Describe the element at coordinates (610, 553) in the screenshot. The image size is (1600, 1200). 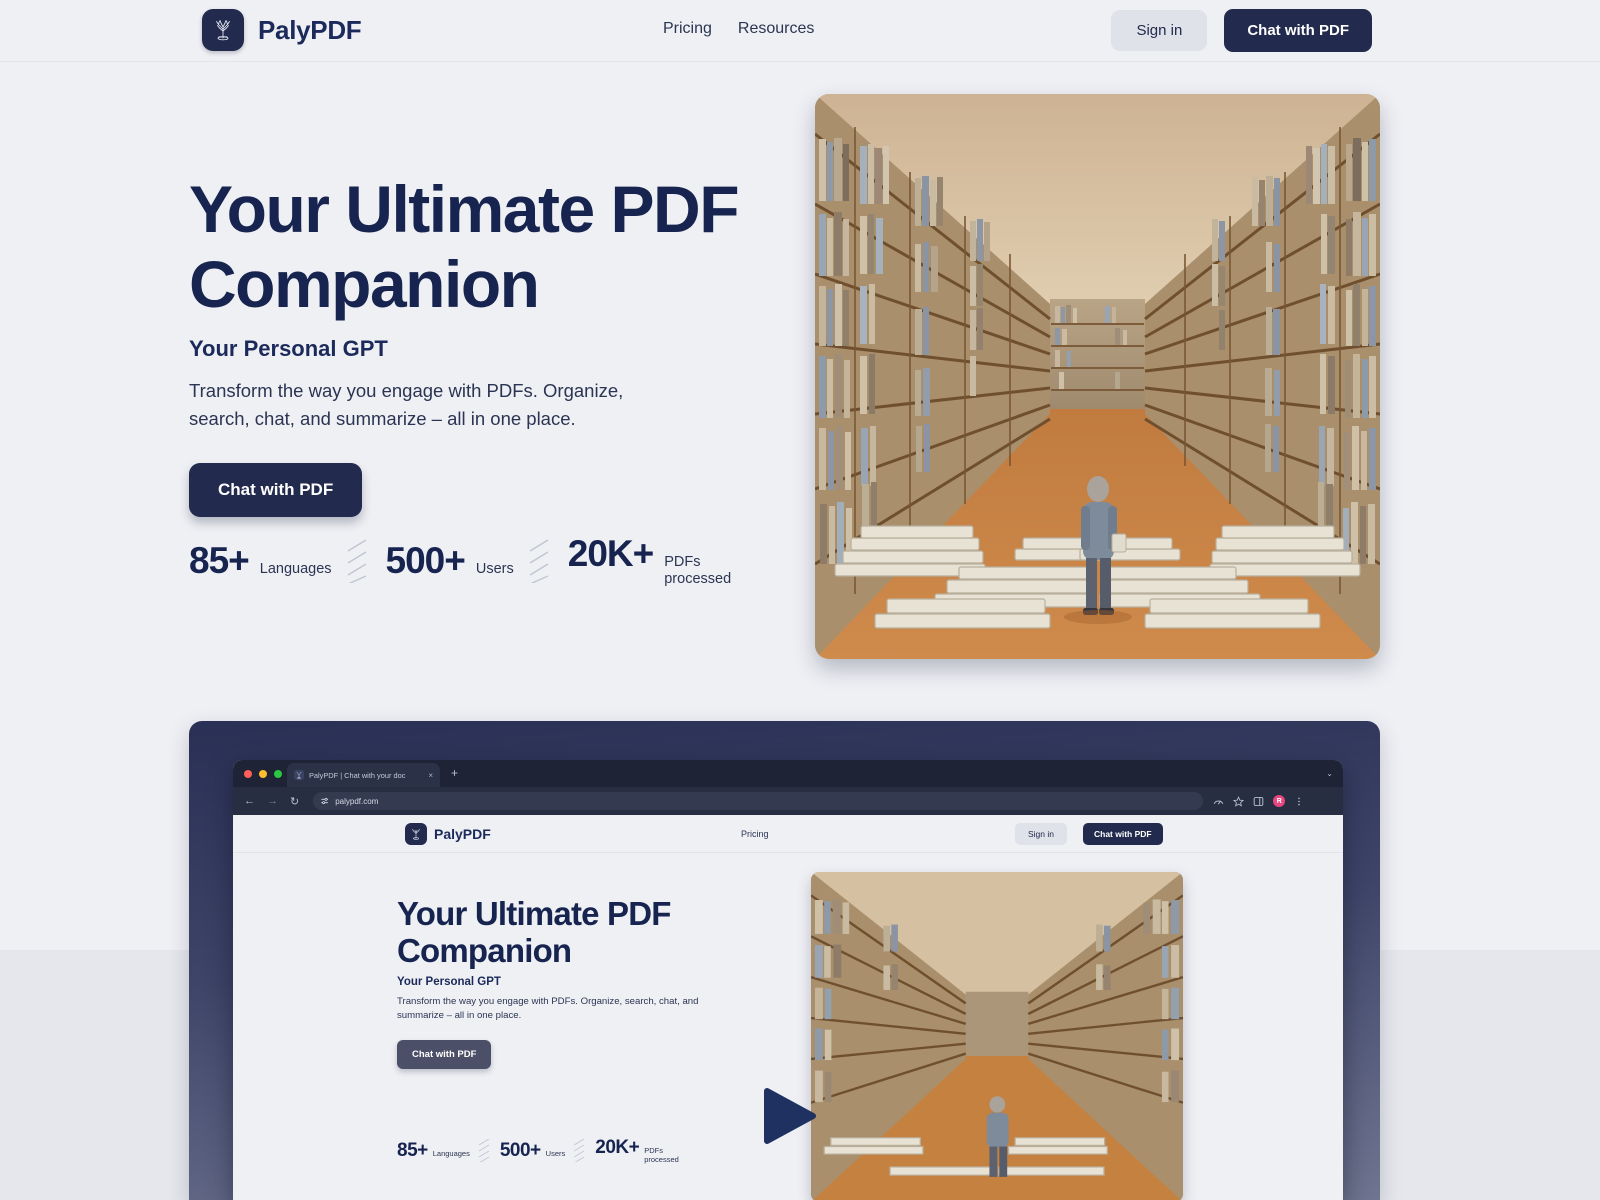
I see `stat-value: 20K+` at that location.